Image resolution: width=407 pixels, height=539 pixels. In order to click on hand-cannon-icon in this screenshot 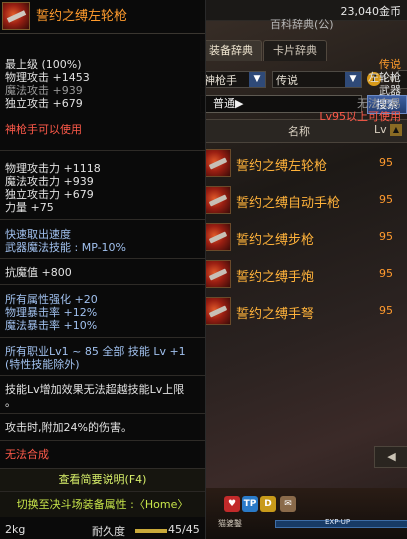, I will do `click(217, 274)`.